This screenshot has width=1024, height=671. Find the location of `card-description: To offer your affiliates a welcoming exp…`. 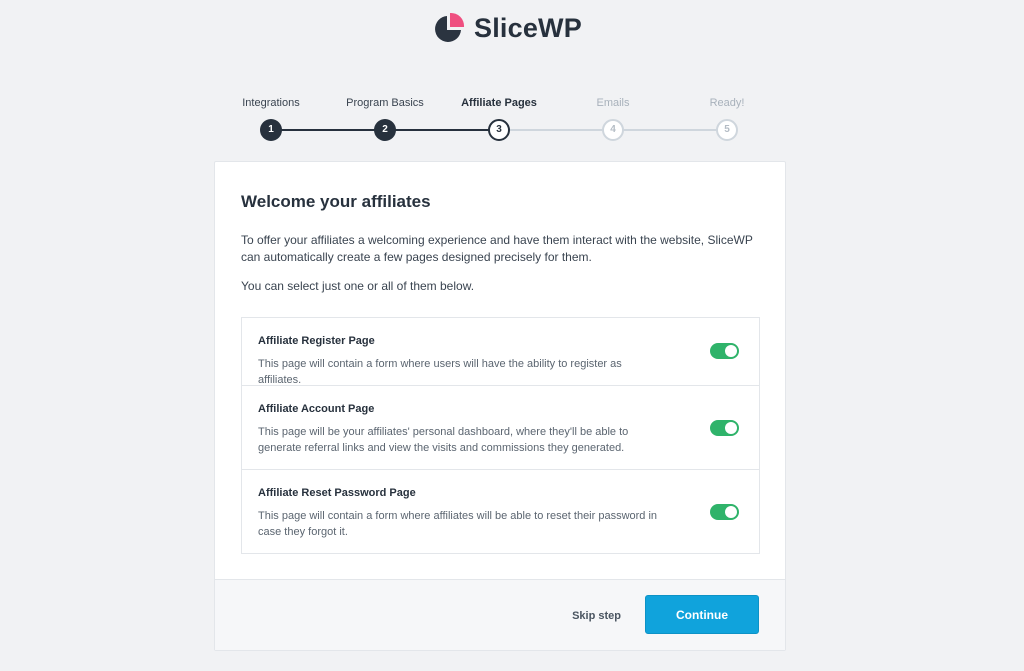

card-description: To offer your affiliates a welcoming exp… is located at coordinates (497, 248).